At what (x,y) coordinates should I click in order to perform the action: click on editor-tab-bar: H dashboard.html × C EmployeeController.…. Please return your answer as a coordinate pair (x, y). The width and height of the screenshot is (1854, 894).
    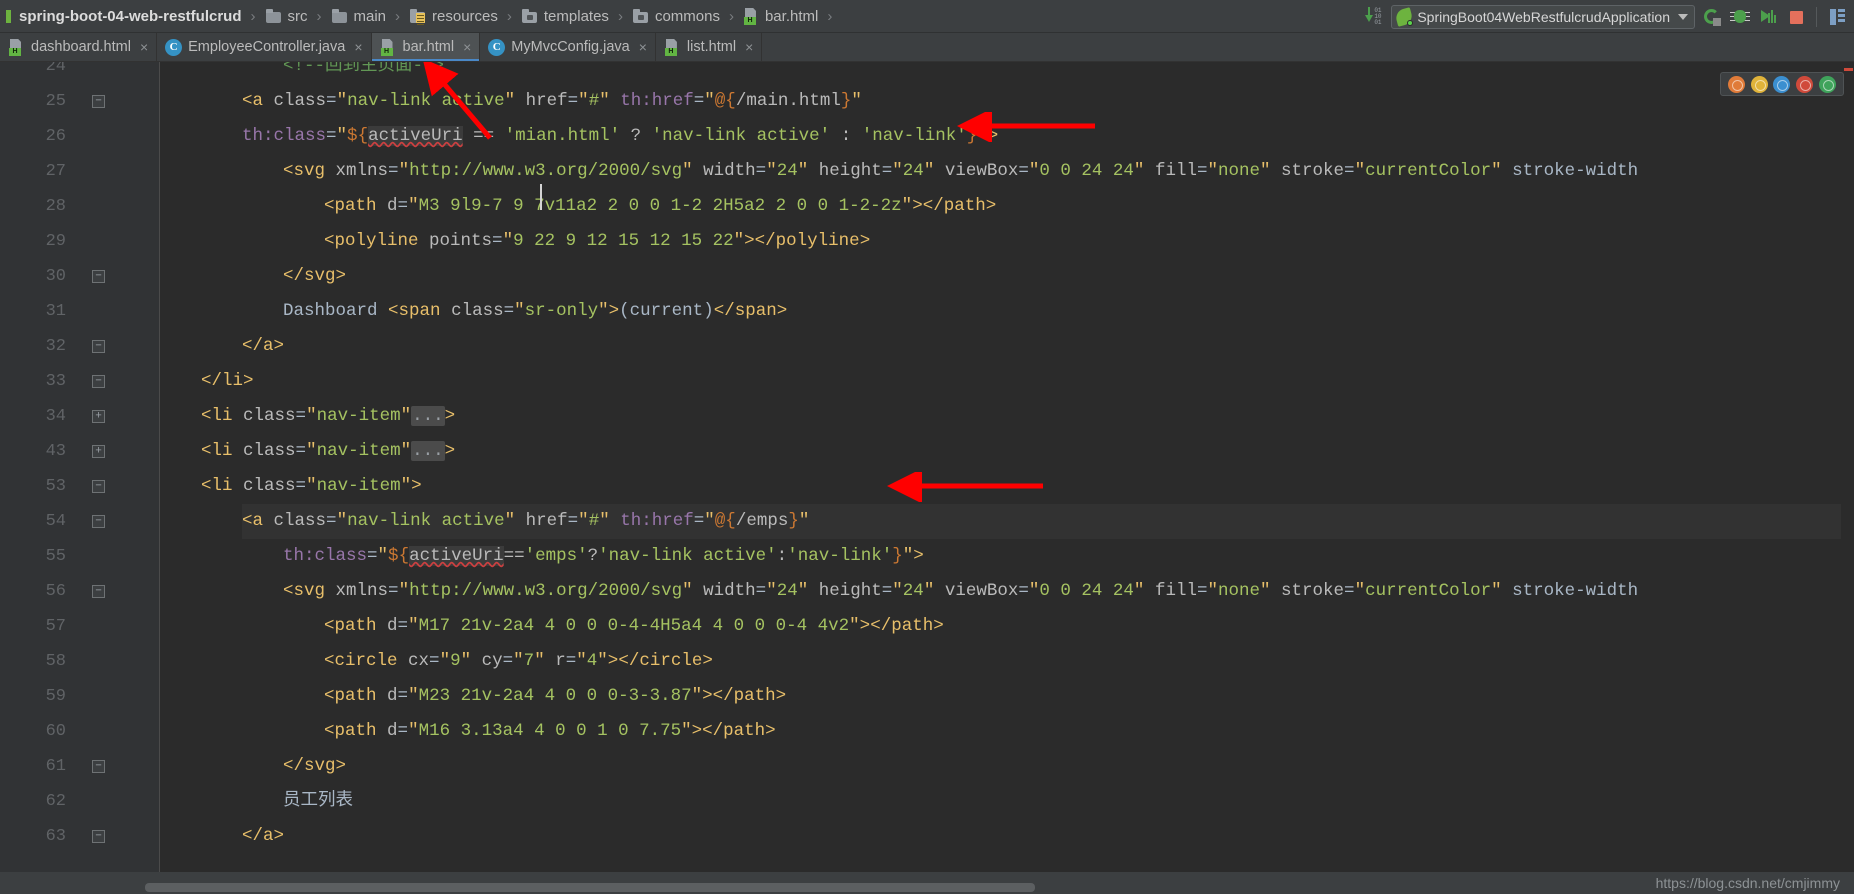
    Looking at the image, I should click on (927, 47).